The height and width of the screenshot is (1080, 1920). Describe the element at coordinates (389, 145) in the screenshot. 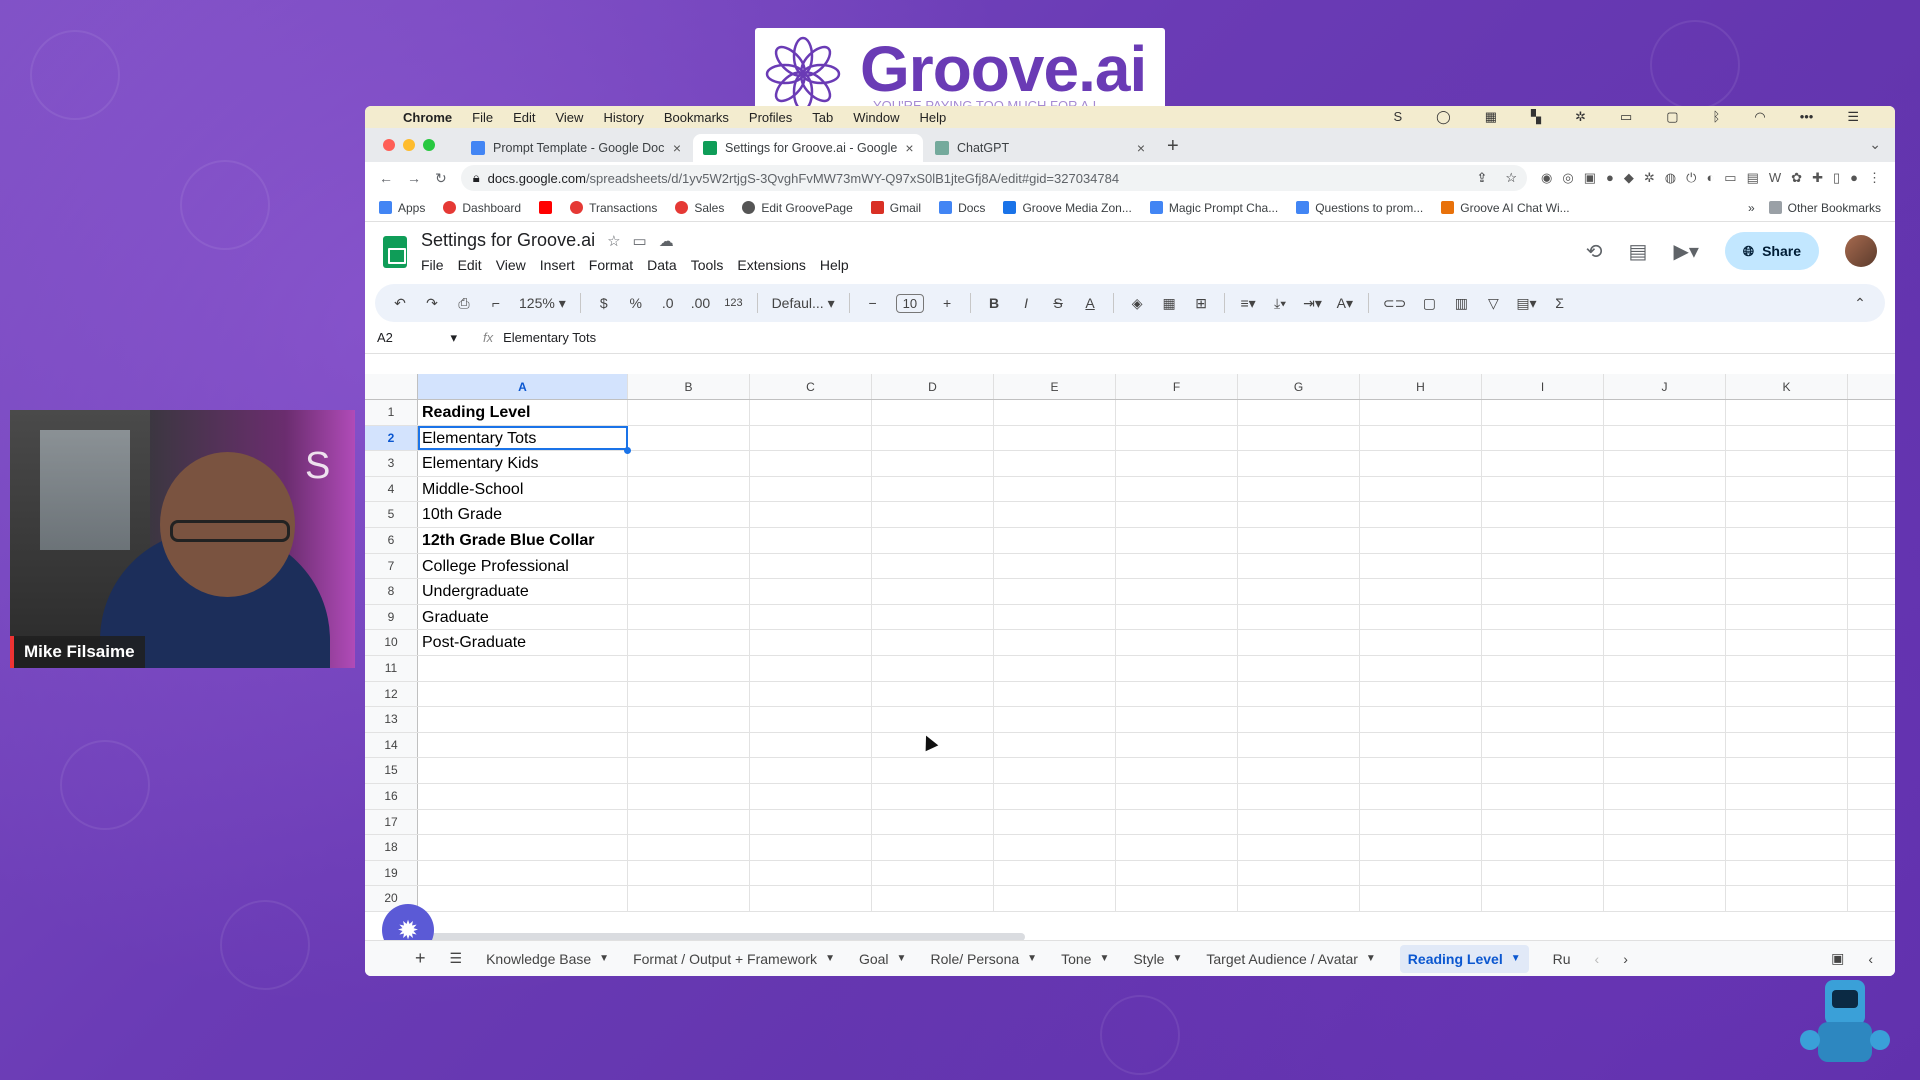

I see `close-window-button` at that location.